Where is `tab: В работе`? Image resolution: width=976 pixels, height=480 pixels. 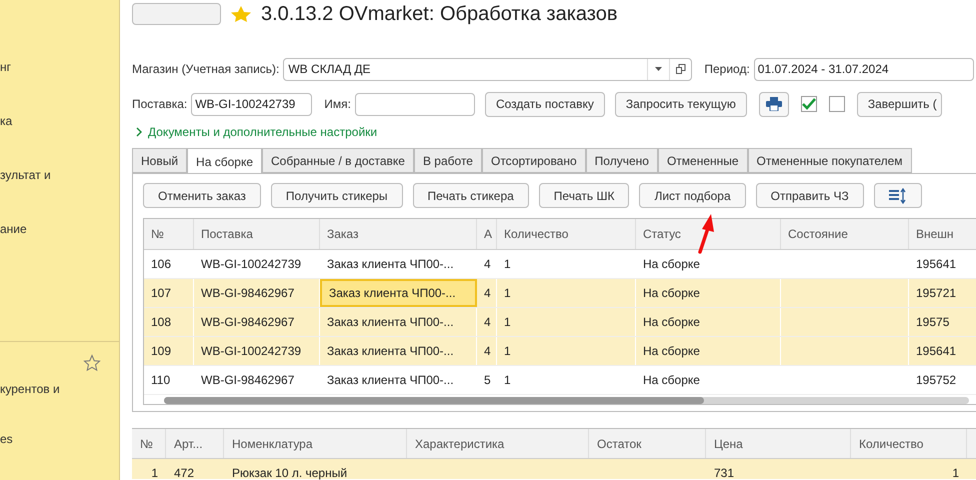
tab: В работе is located at coordinates (448, 160).